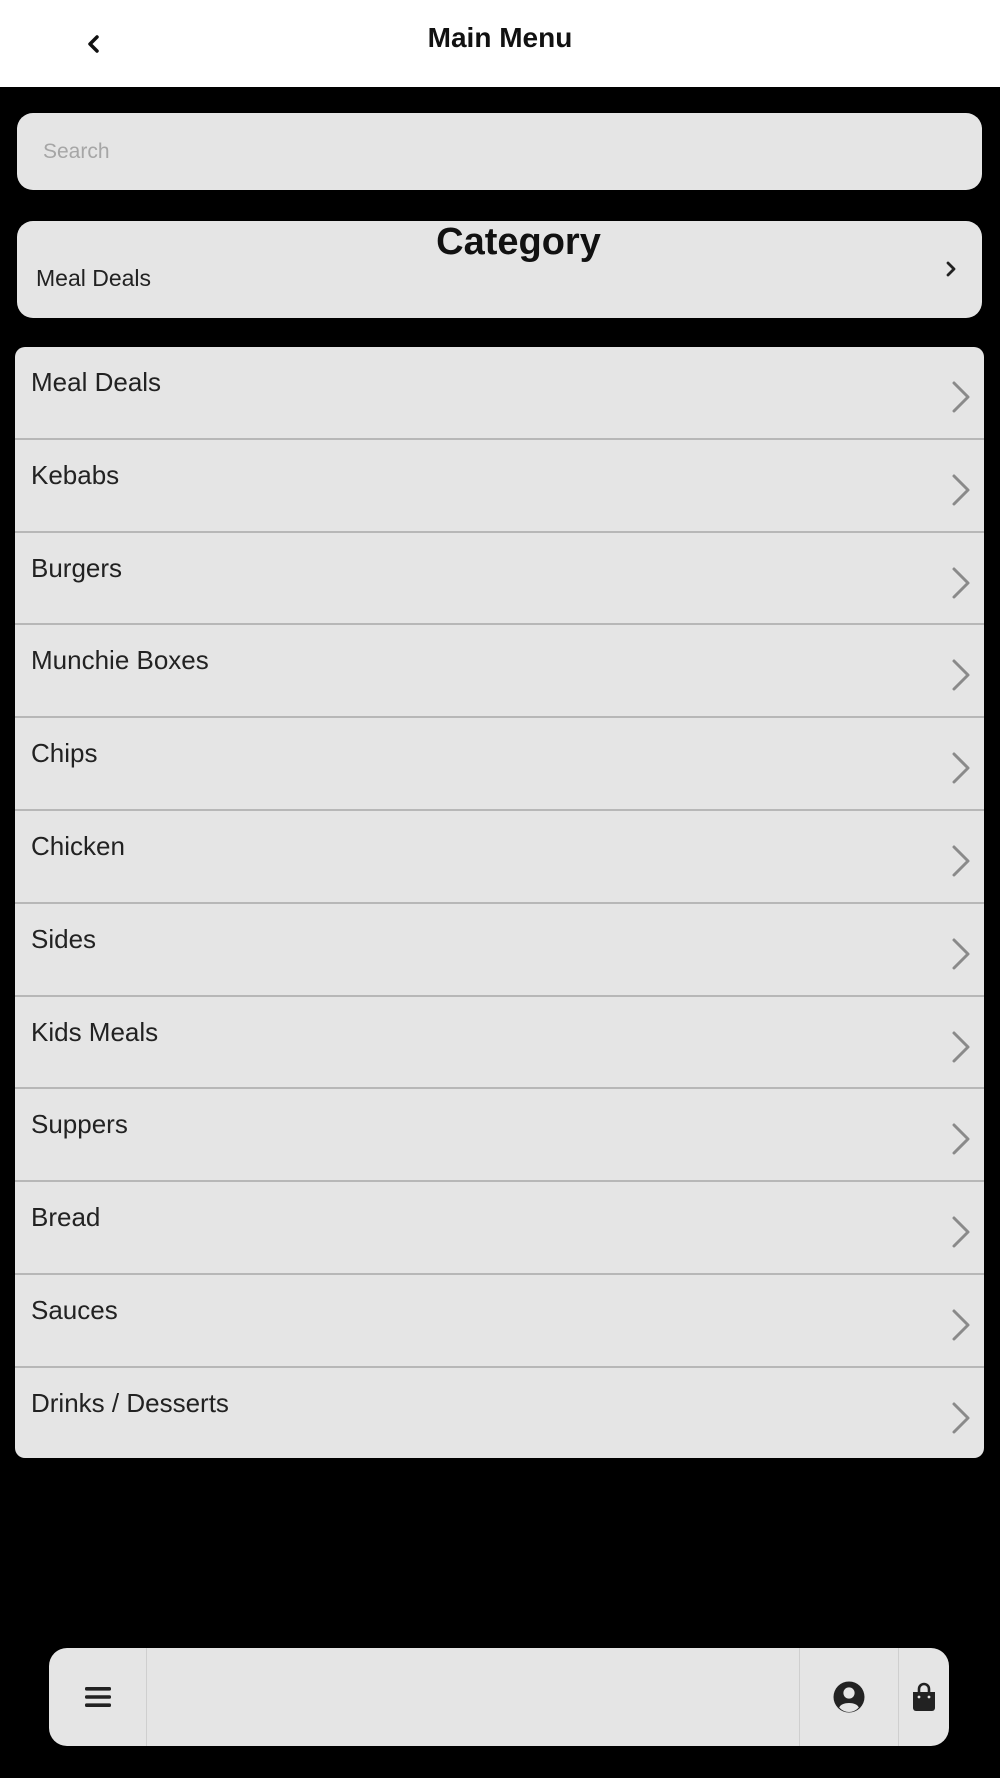 This screenshot has height=1778, width=1000. I want to click on hamburger-menu-icon, so click(97, 1697).